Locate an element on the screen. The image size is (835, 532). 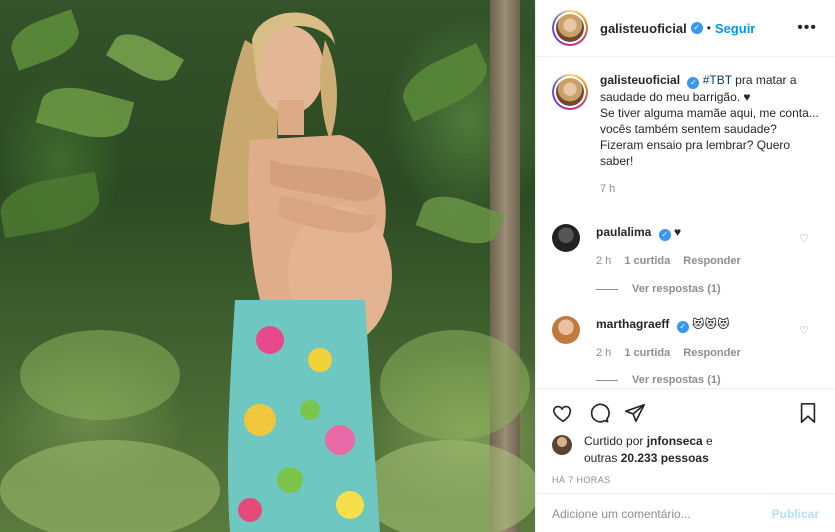
commenter-username: paulalima is located at coordinates (623, 232).